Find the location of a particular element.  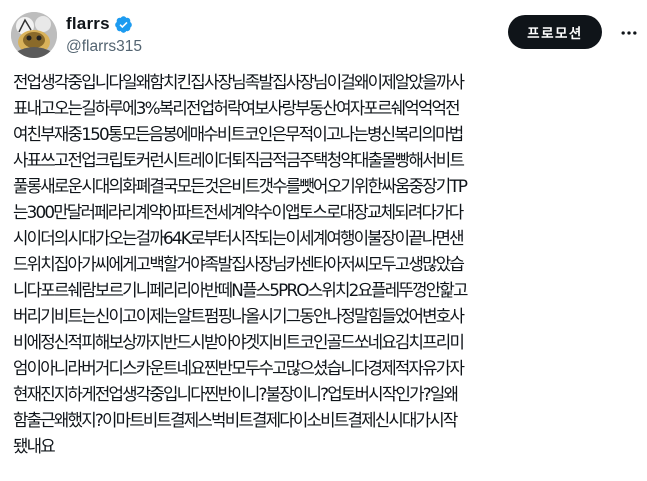

author-name-row: flarrs is located at coordinates (99, 24).